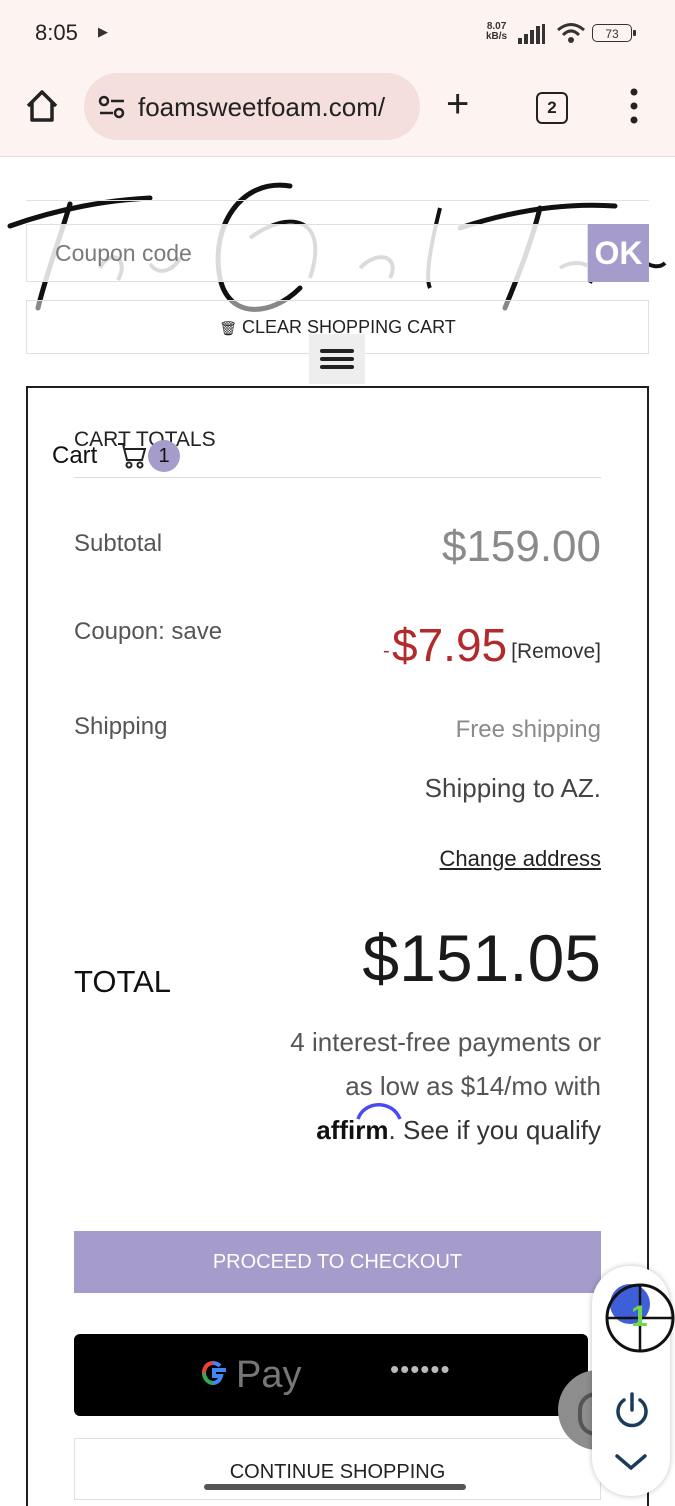 This screenshot has width=675, height=1506. What do you see at coordinates (331, 1375) in the screenshot?
I see `google-pay-button: Pay ••••••` at bounding box center [331, 1375].